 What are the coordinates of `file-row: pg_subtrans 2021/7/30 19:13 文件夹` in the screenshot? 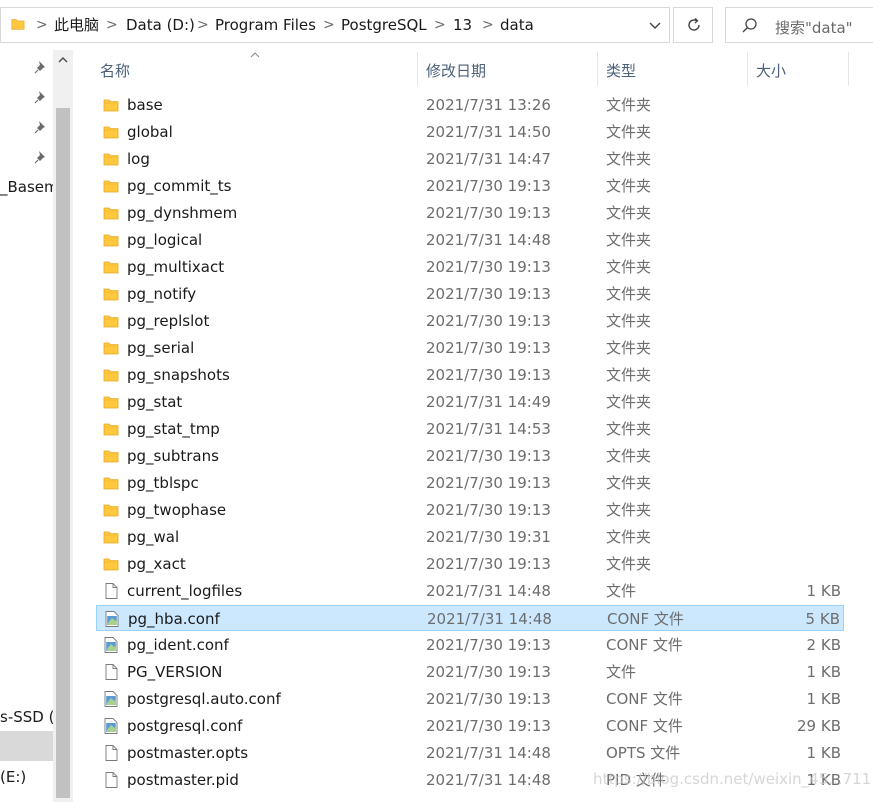 It's located at (470, 456).